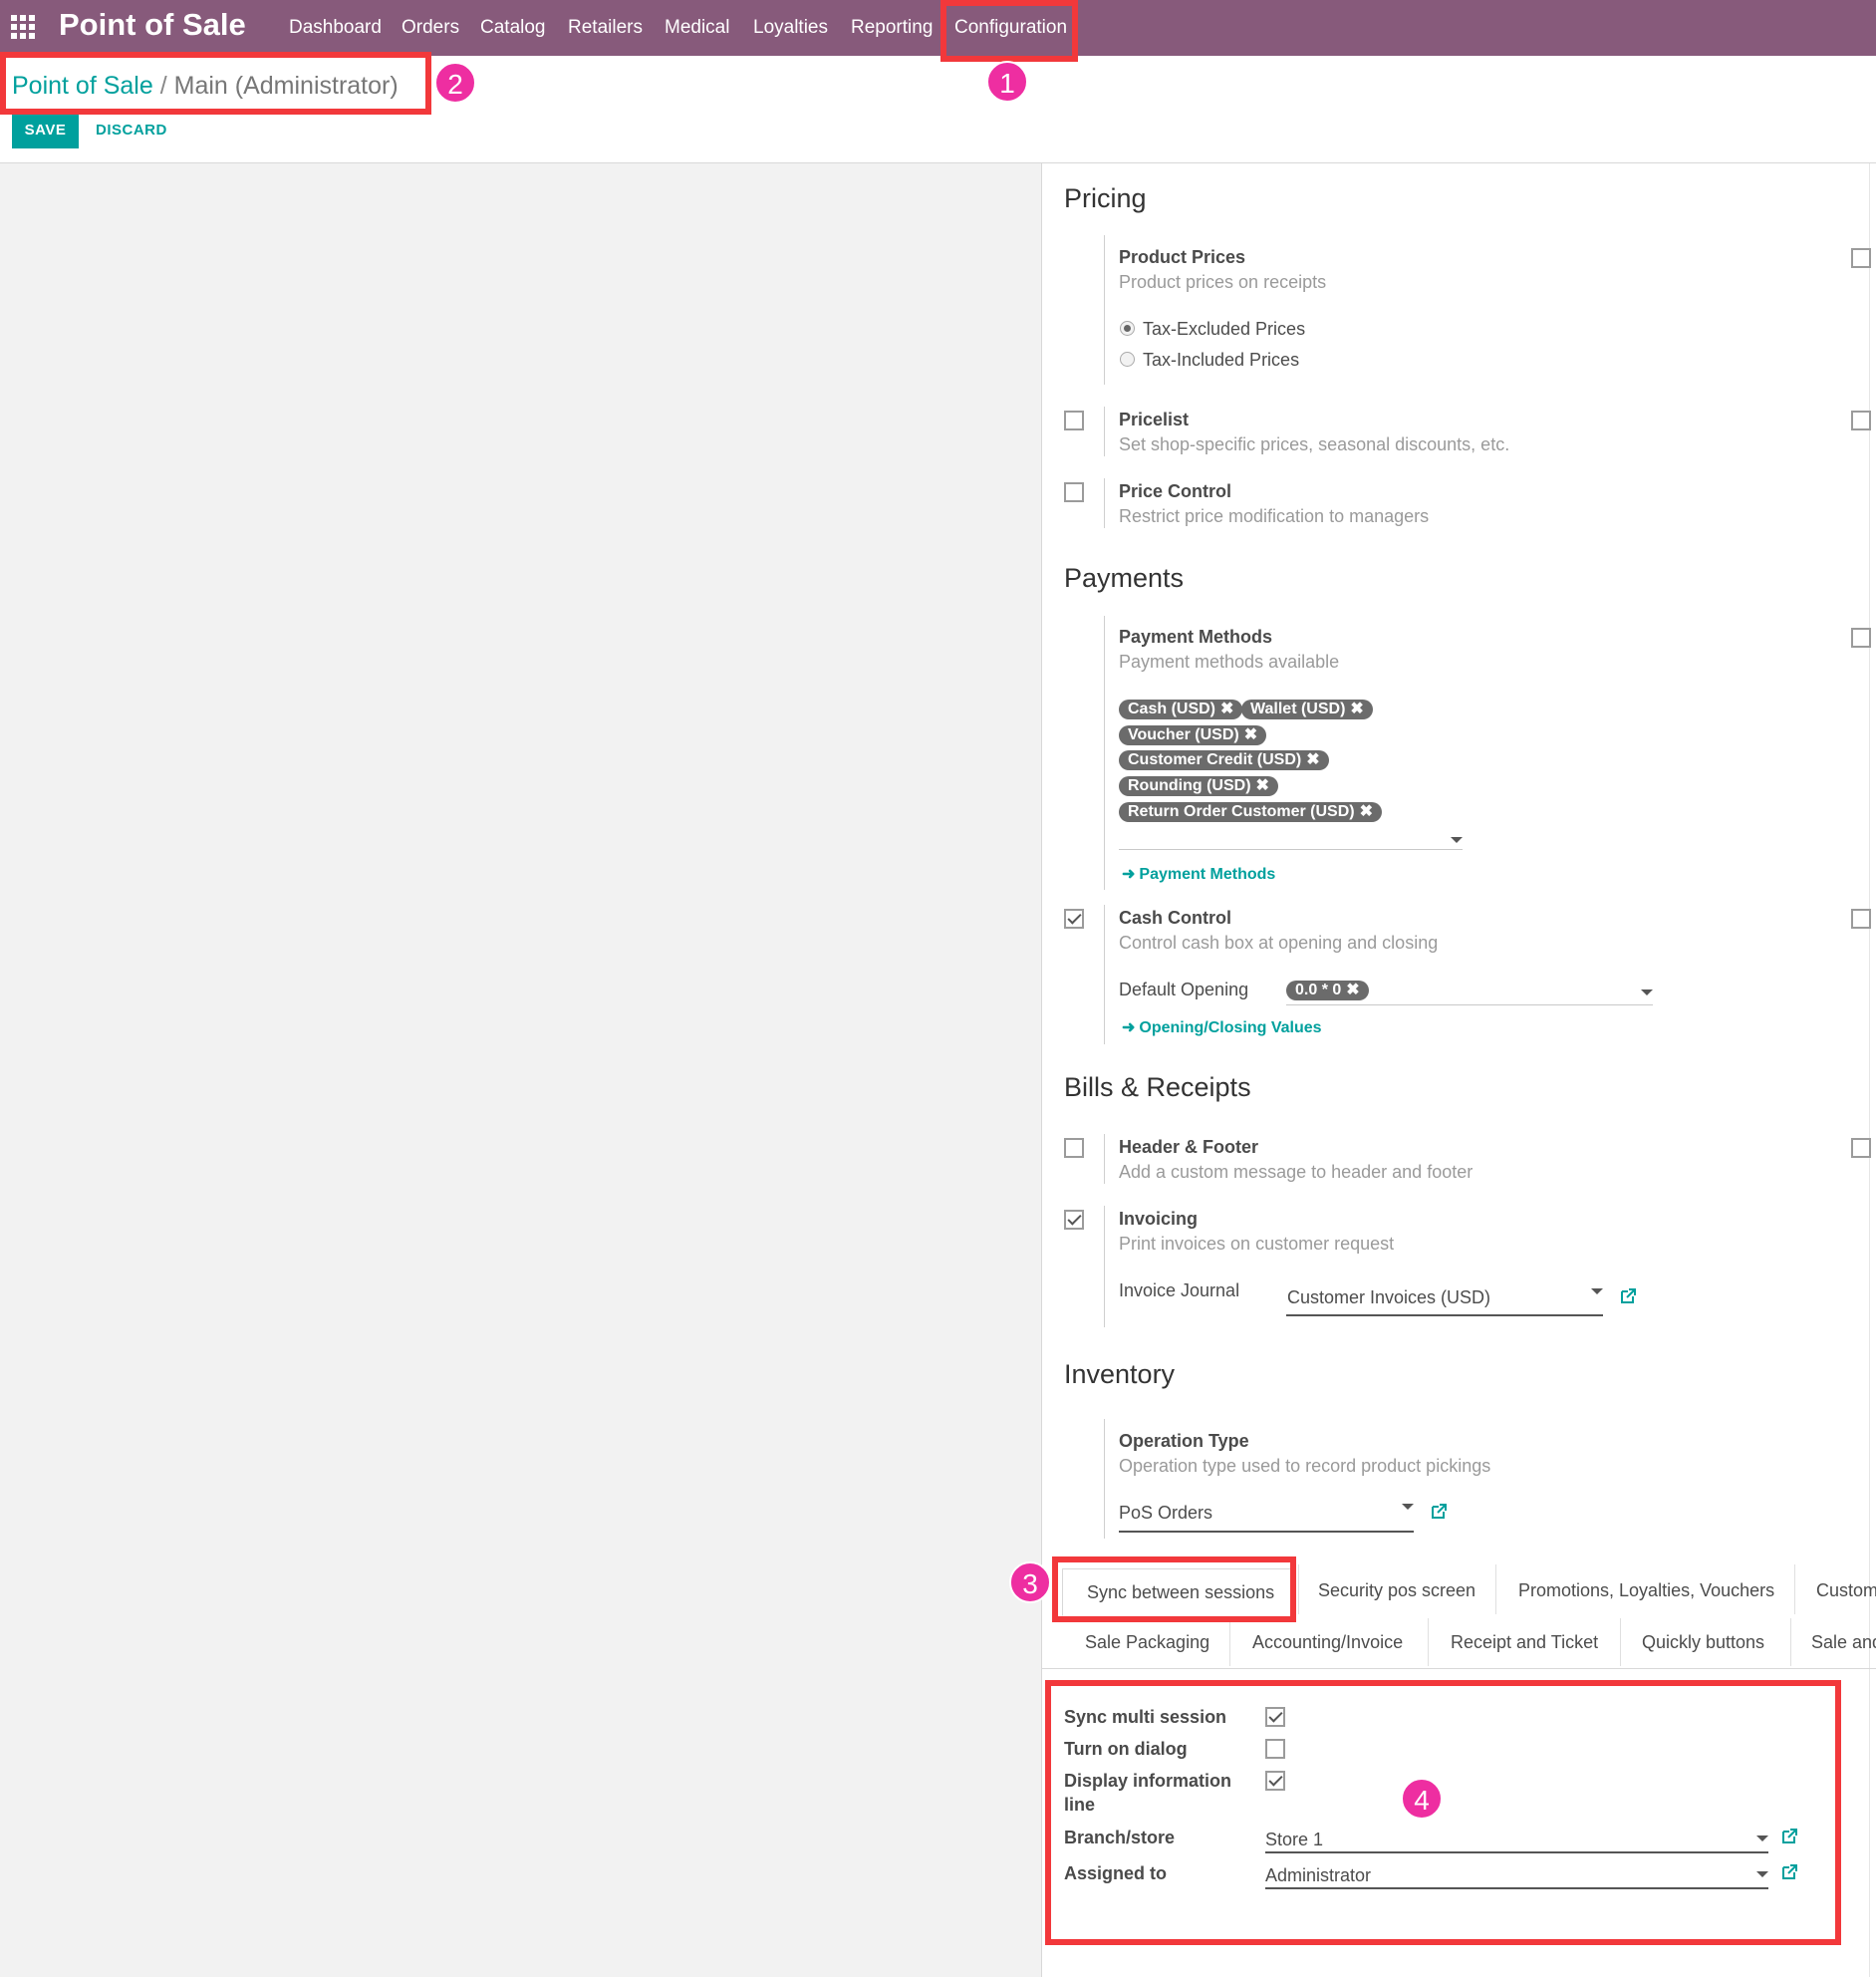 This screenshot has height=1977, width=1876. Describe the element at coordinates (1231, 1027) in the screenshot. I see `opening-closing-link-label: Opening/Closing Values` at that location.